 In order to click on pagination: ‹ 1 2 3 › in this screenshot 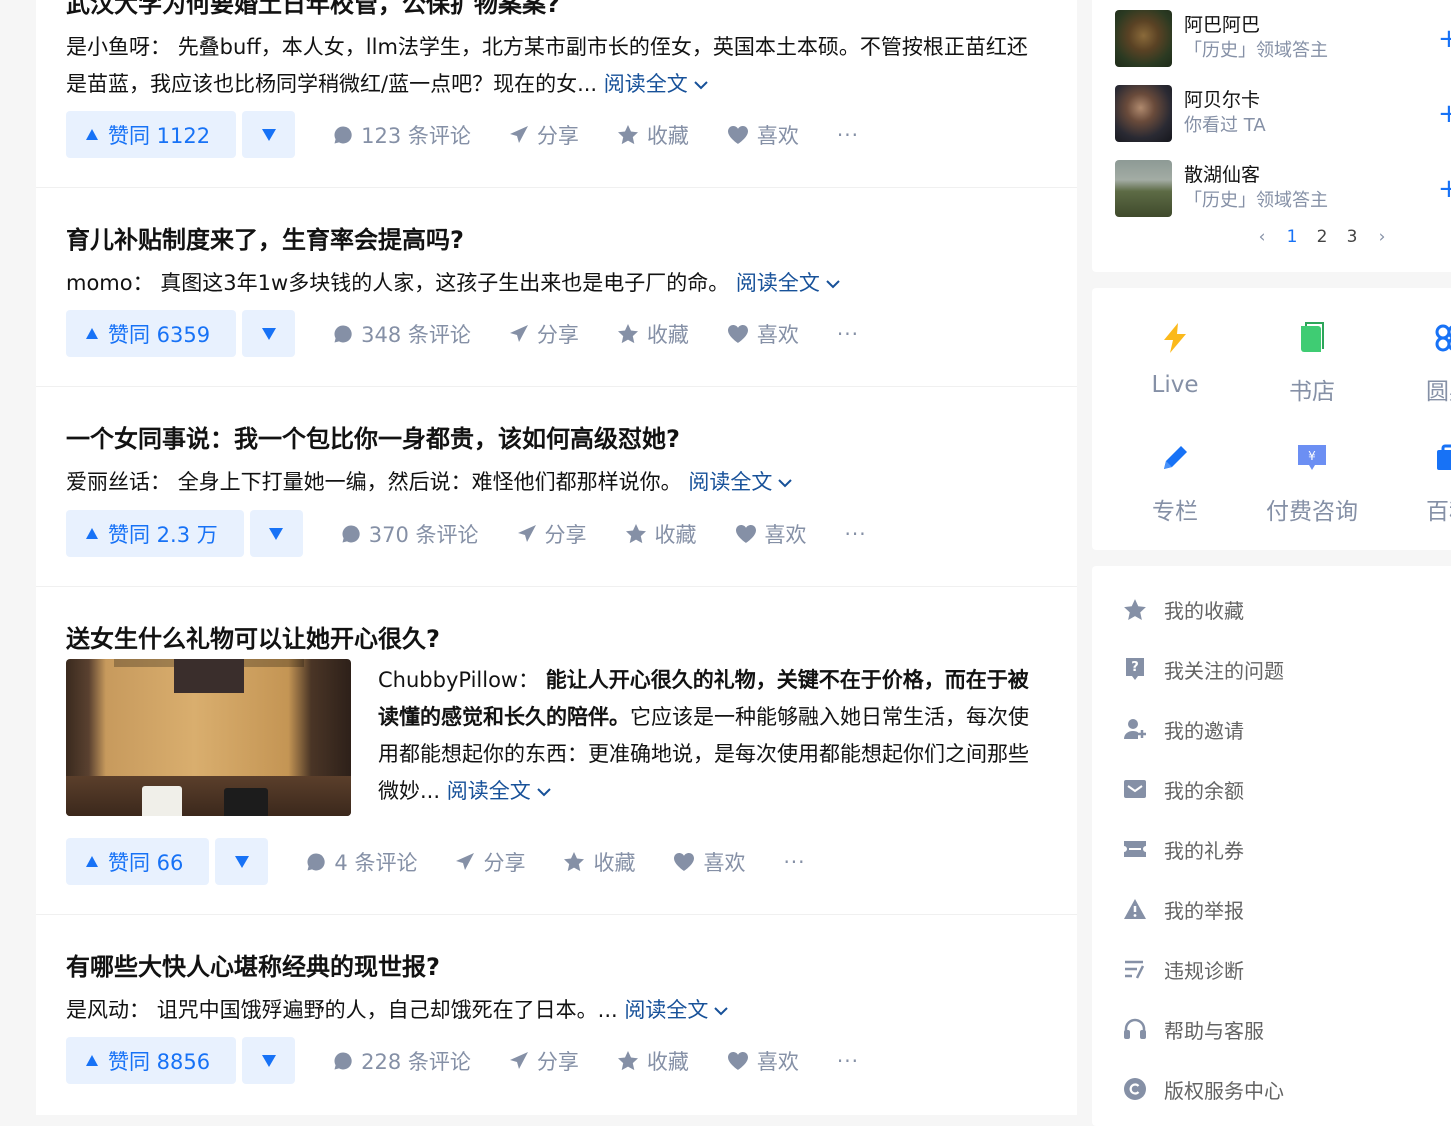, I will do `click(1322, 237)`.